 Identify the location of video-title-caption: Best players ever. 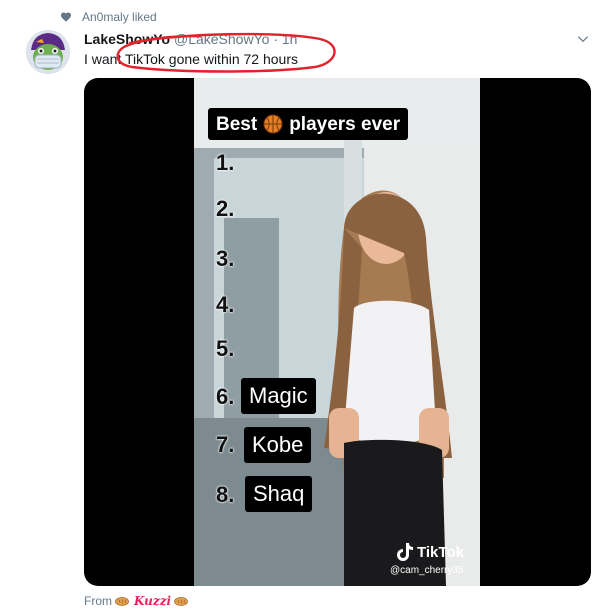
(308, 124).